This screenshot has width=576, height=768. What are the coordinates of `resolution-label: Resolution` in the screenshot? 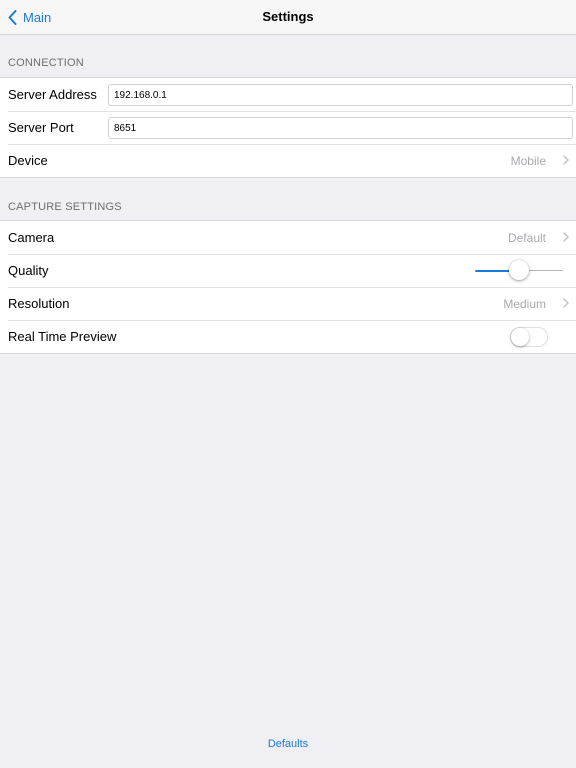 It's located at (39, 303).